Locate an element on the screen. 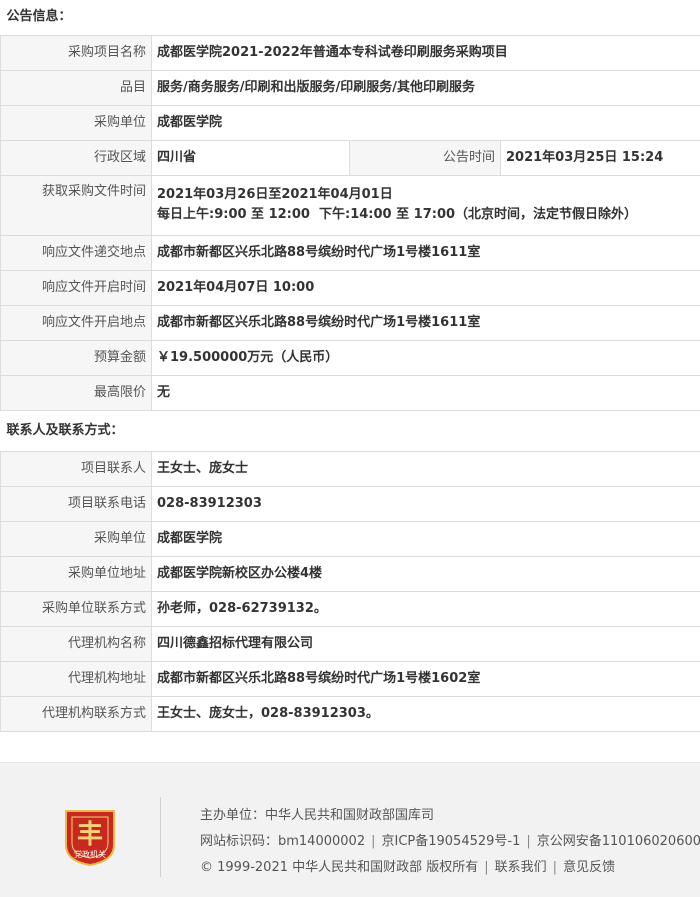  row-project-name: 采购项目名称 成都医学院2021-2022年普通本专科试卷印刷服务采购项目 is located at coordinates (350, 52).